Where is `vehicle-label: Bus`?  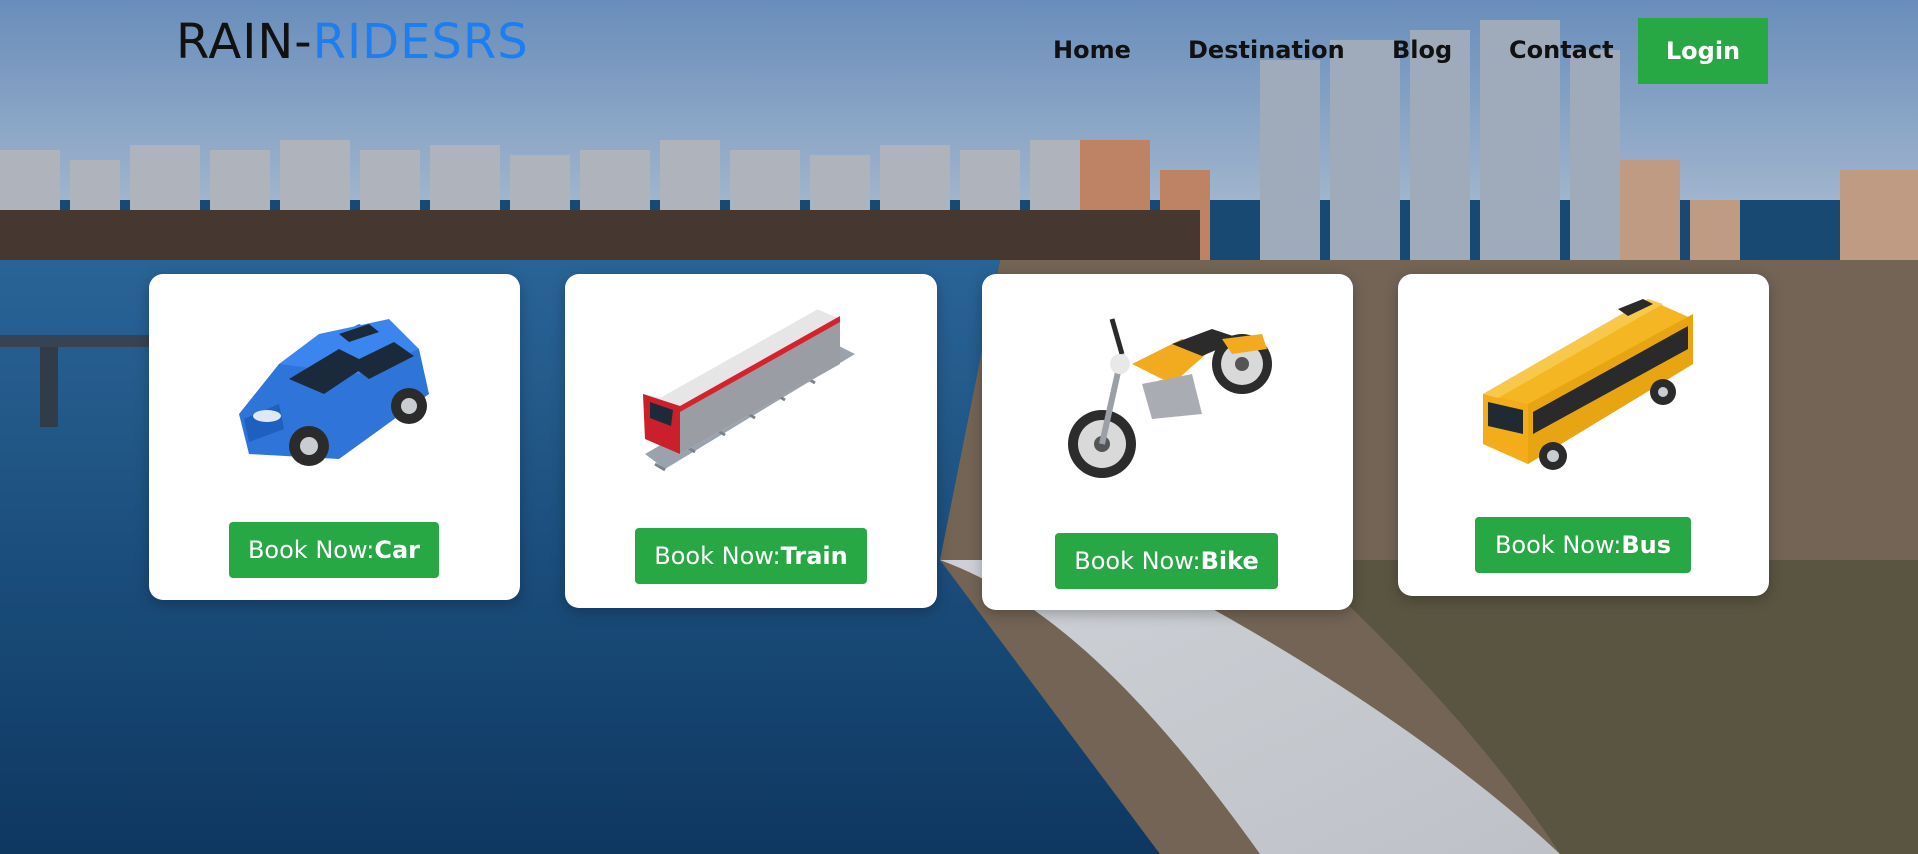 vehicle-label: Bus is located at coordinates (1646, 545).